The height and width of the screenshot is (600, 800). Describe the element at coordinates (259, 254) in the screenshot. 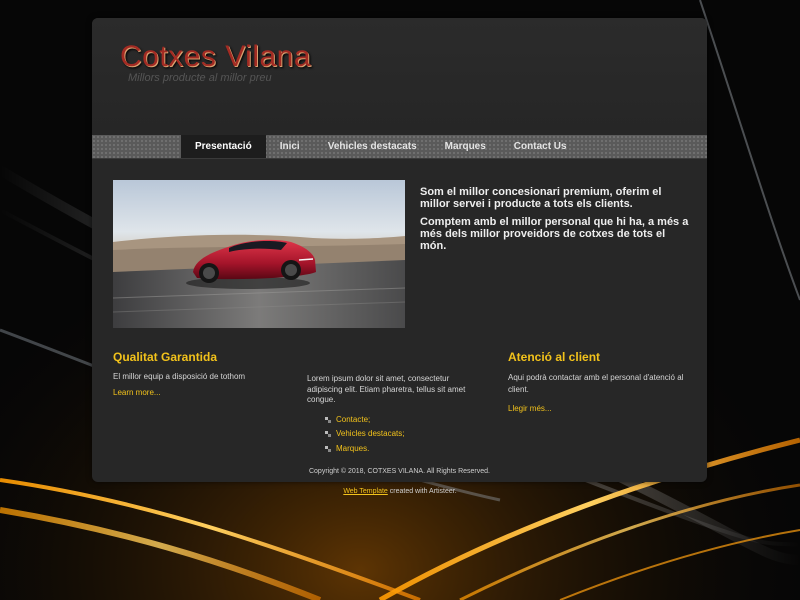

I see `hero-car-image` at that location.